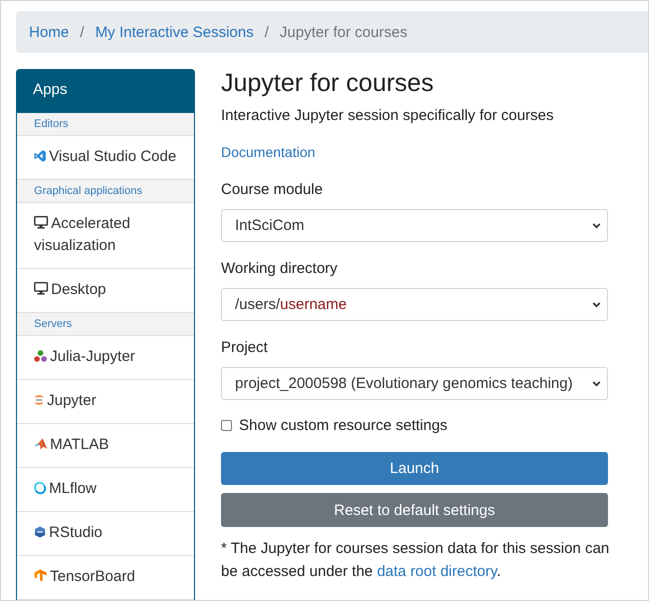 Image resolution: width=649 pixels, height=601 pixels. I want to click on arcs-icon, so click(39, 400).